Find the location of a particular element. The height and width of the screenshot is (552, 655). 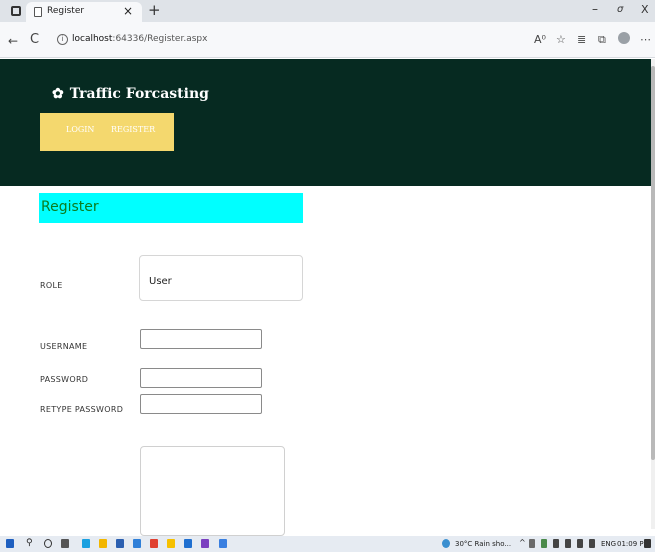

minimize-button: – is located at coordinates (595, 9).